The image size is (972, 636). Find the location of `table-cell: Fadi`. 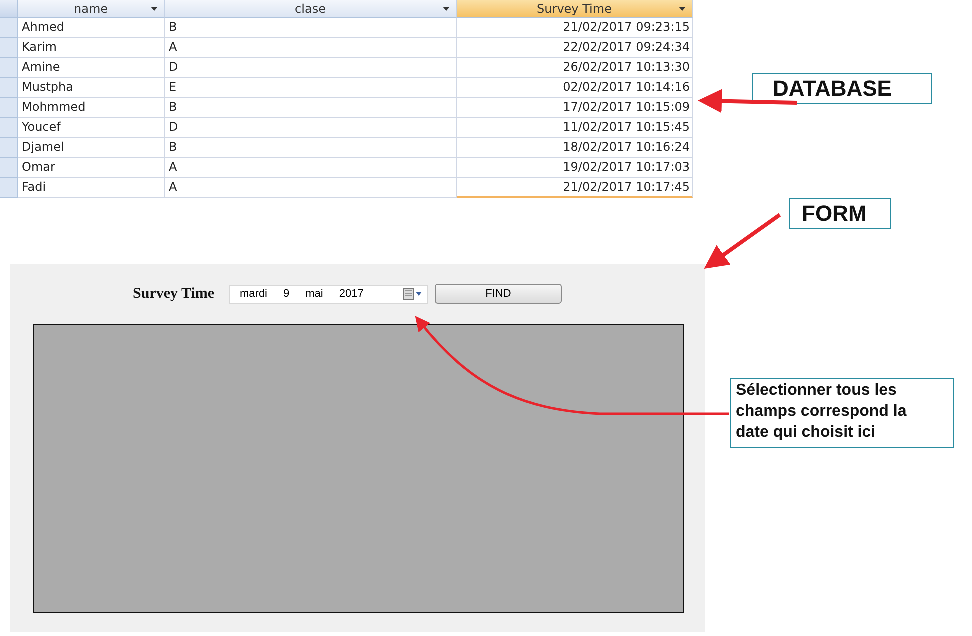

table-cell: Fadi is located at coordinates (91, 188).